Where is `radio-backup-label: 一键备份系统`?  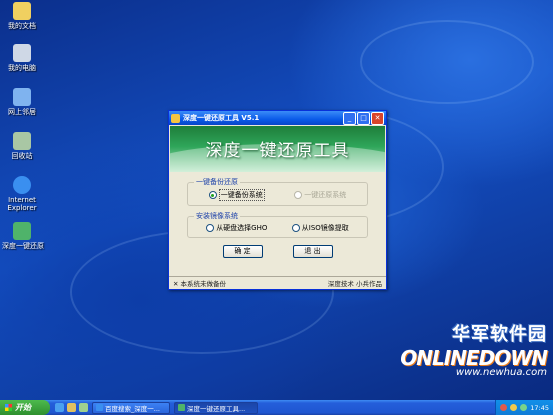
radio-backup-label: 一键备份系统 is located at coordinates (241, 195).